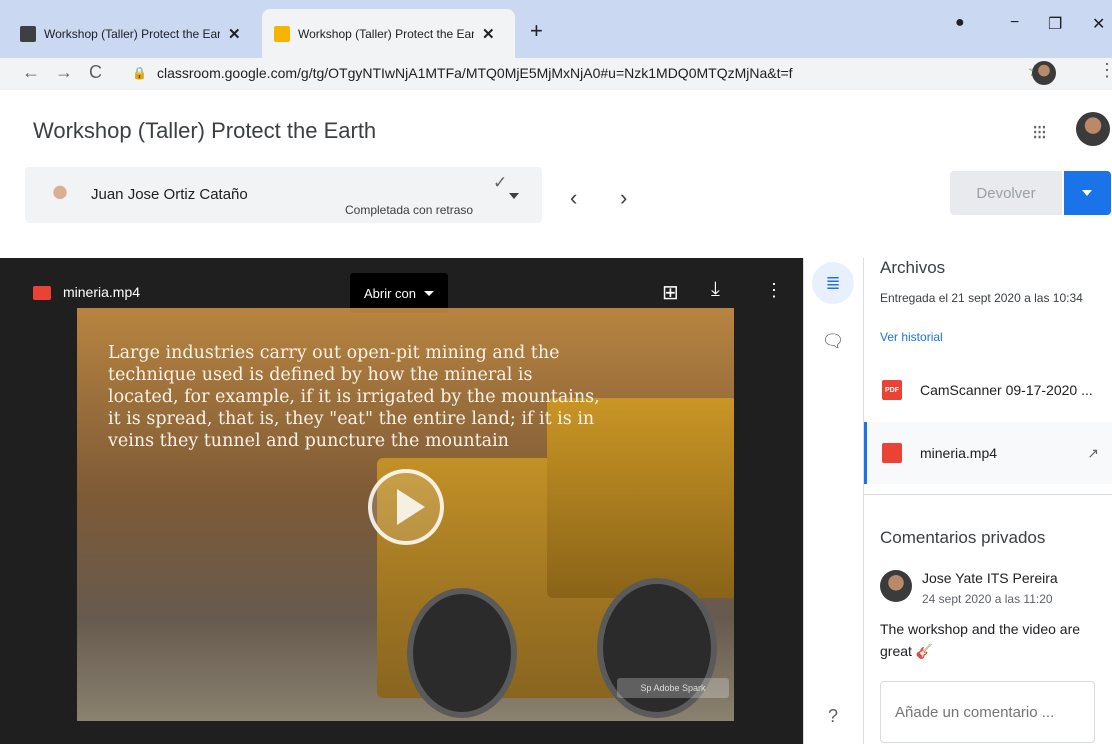 Image resolution: width=1112 pixels, height=744 pixels. Describe the element at coordinates (987, 712) in the screenshot. I see `comment-input` at that location.